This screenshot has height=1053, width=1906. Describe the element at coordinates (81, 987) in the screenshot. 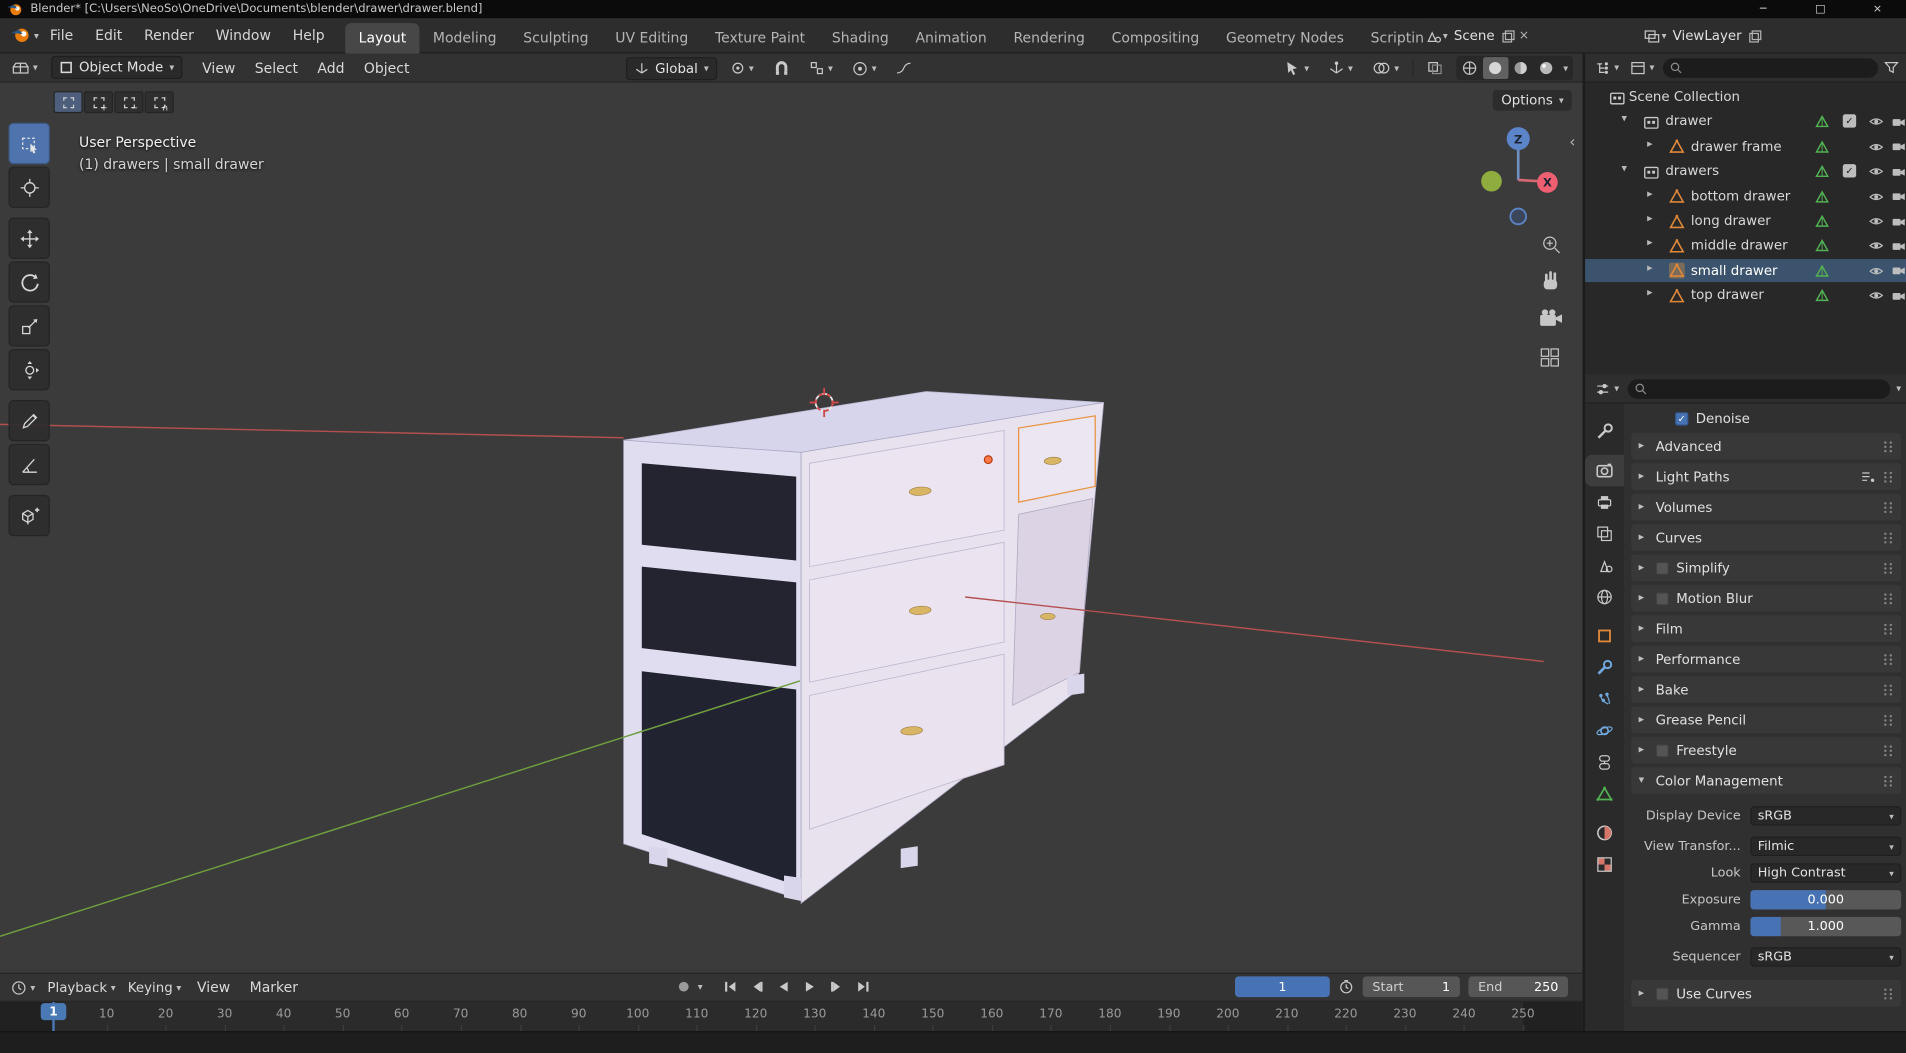

I see `playback-menu: Playback ▾` at that location.